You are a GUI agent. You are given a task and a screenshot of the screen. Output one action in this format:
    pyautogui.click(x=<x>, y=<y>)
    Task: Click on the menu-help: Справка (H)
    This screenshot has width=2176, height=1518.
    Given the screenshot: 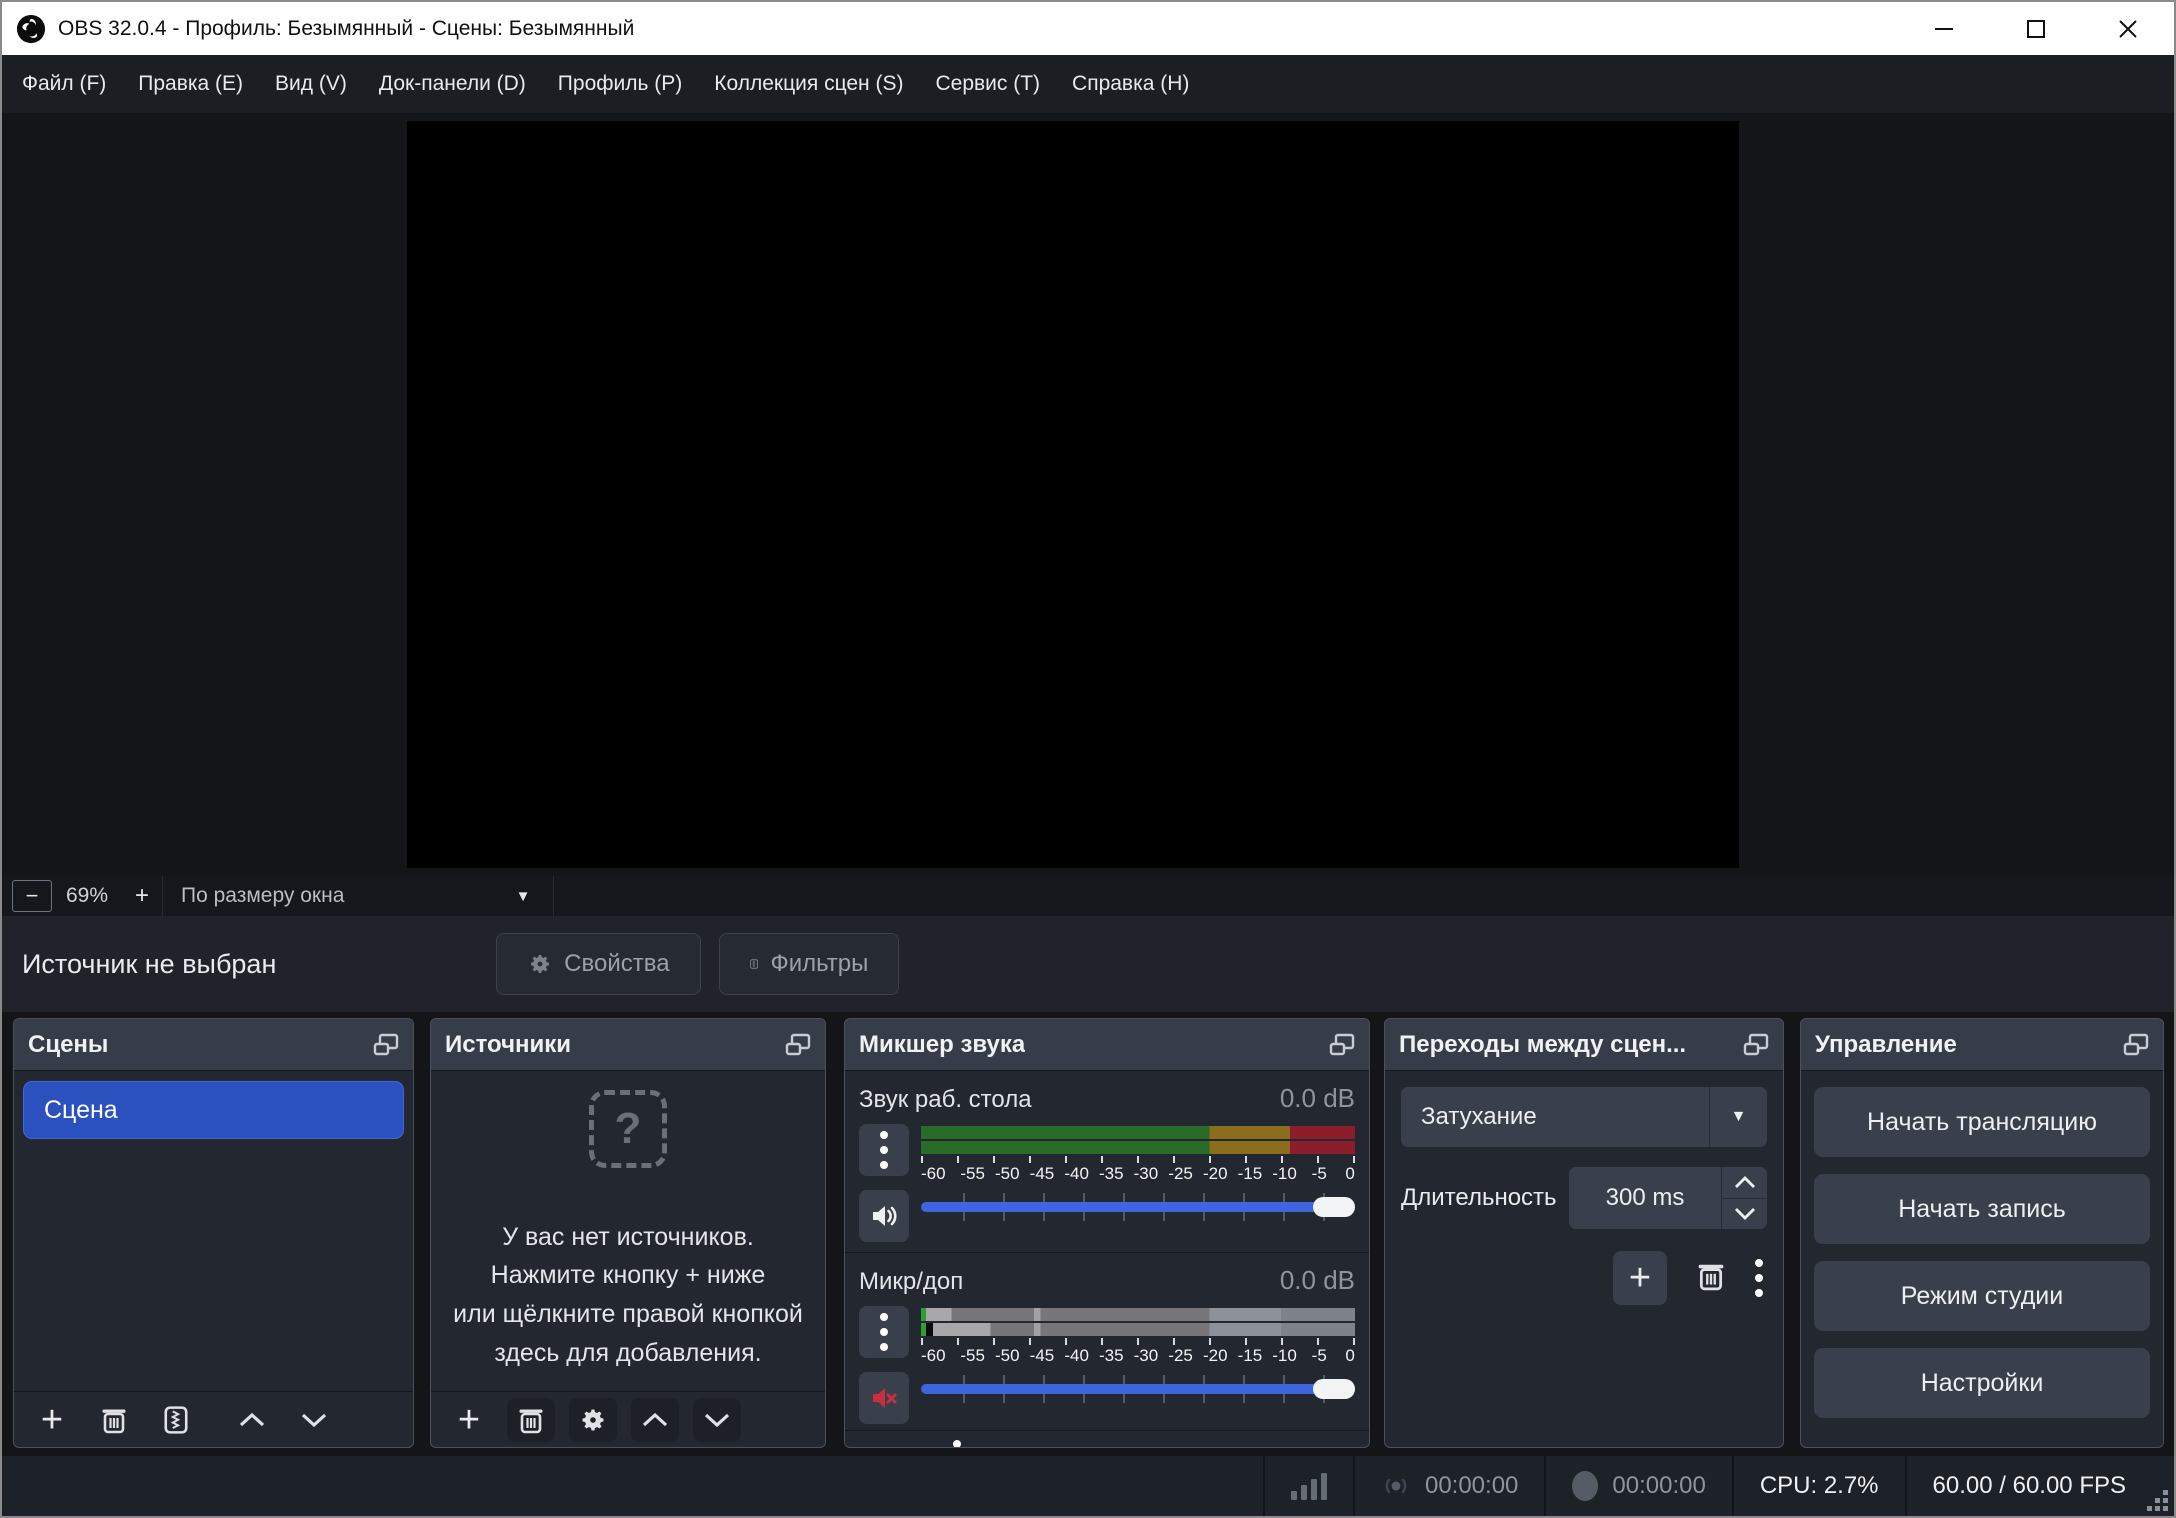 What is the action you would take?
    pyautogui.click(x=1130, y=84)
    